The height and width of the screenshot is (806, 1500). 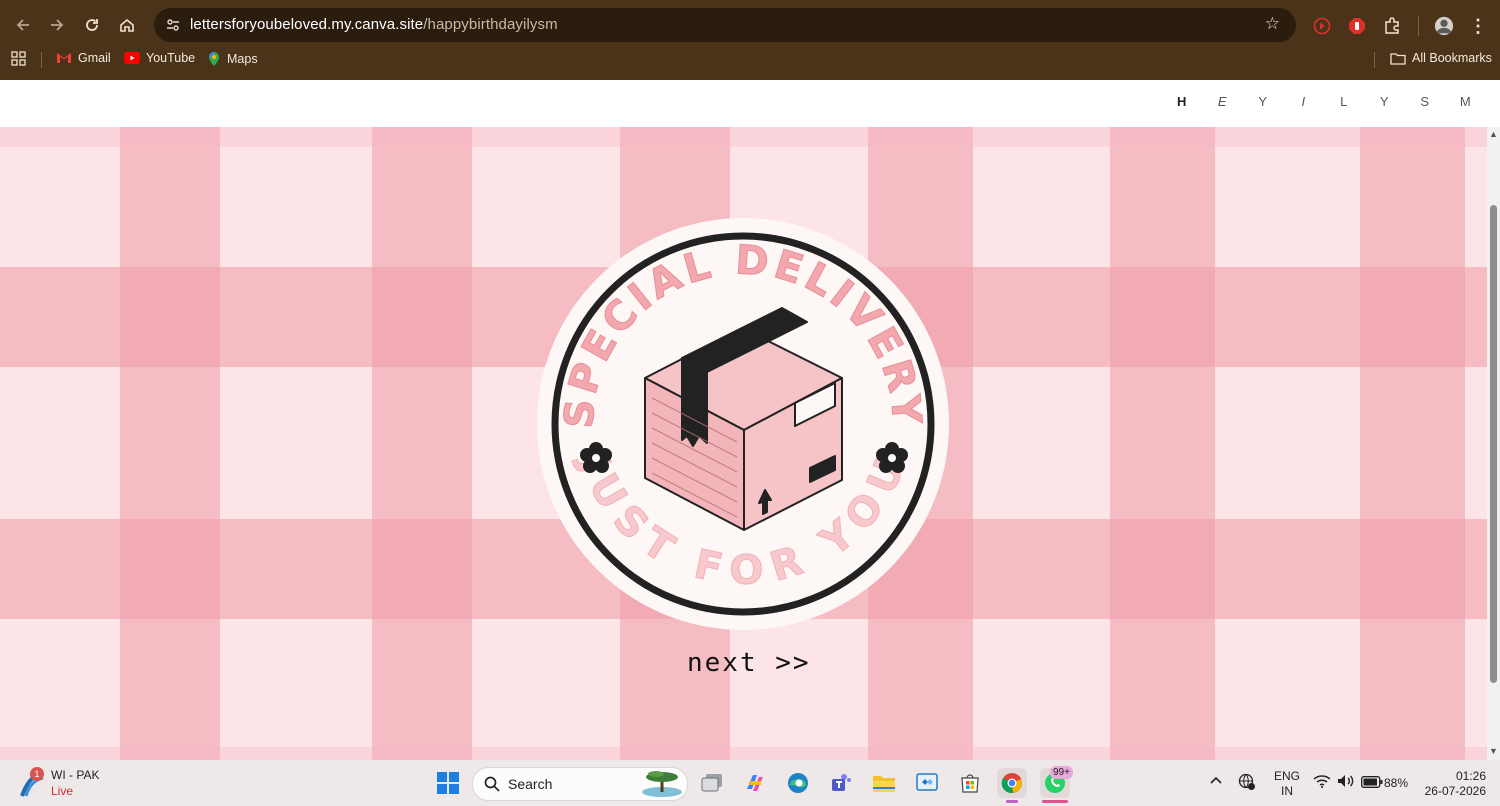 I want to click on wifi-icon, so click(x=1322, y=782).